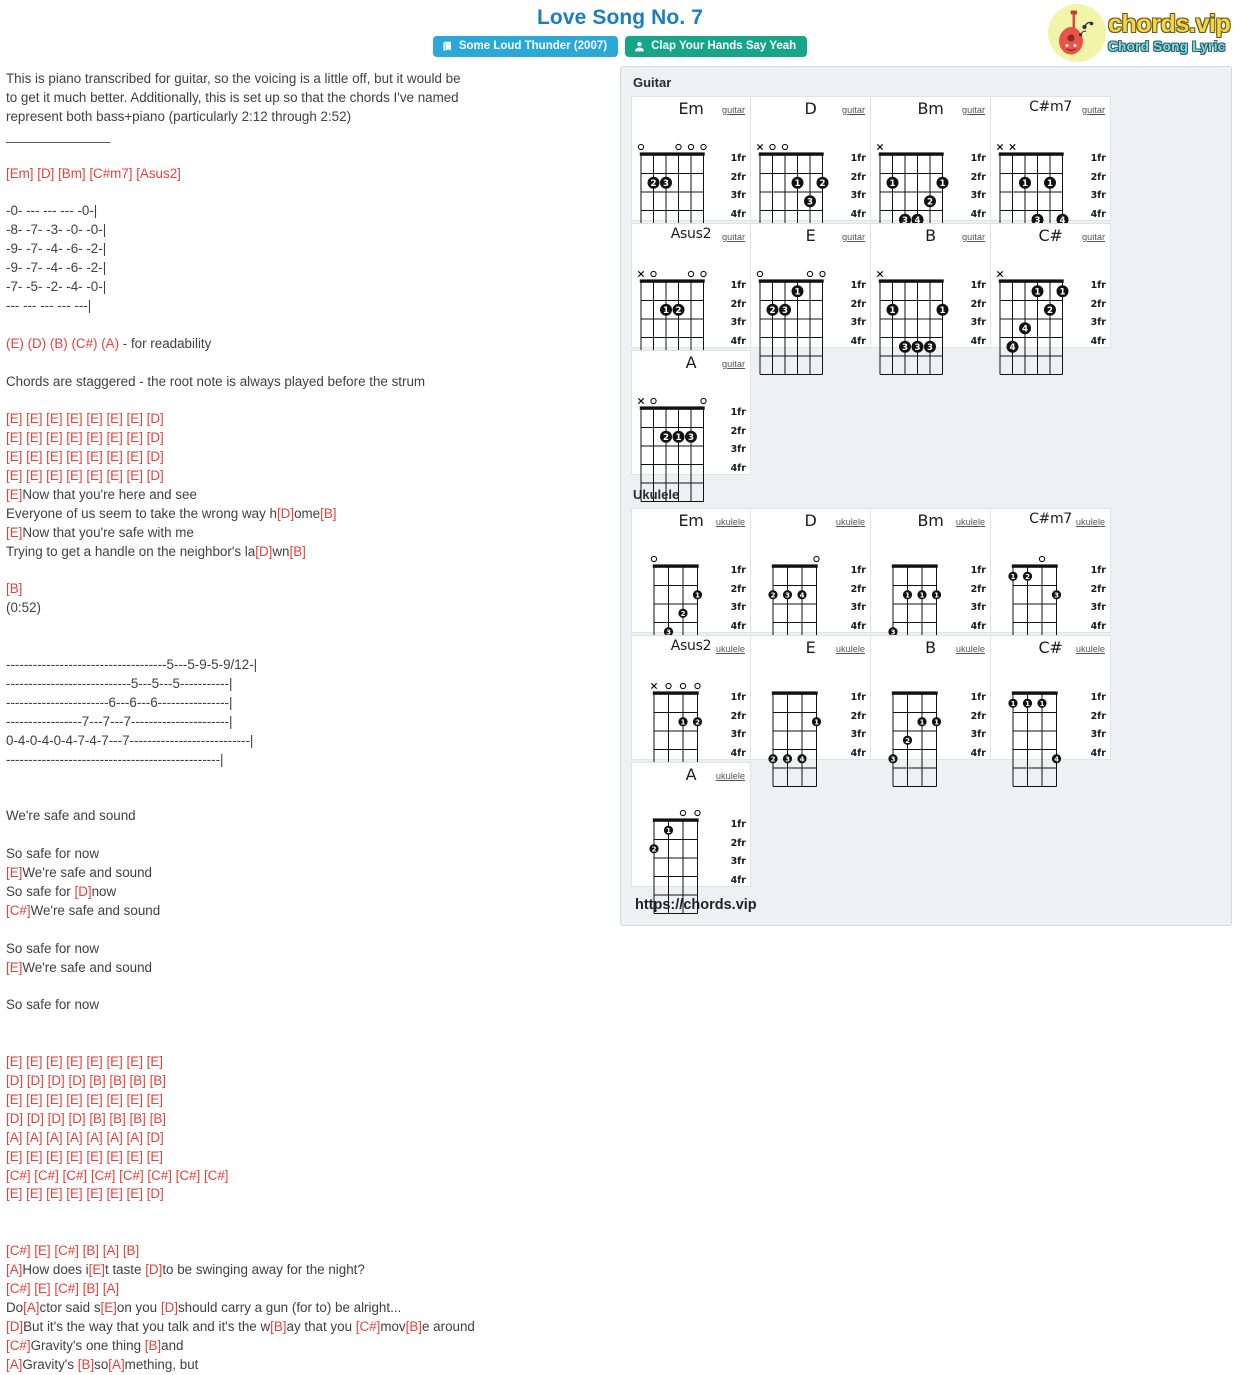 This screenshot has height=1375, width=1240. Describe the element at coordinates (811, 711) in the screenshot. I see `chord-card-ukulele-E: Eukulele 1 2 3 4 1fr 2fr 3fr 4fr` at that location.